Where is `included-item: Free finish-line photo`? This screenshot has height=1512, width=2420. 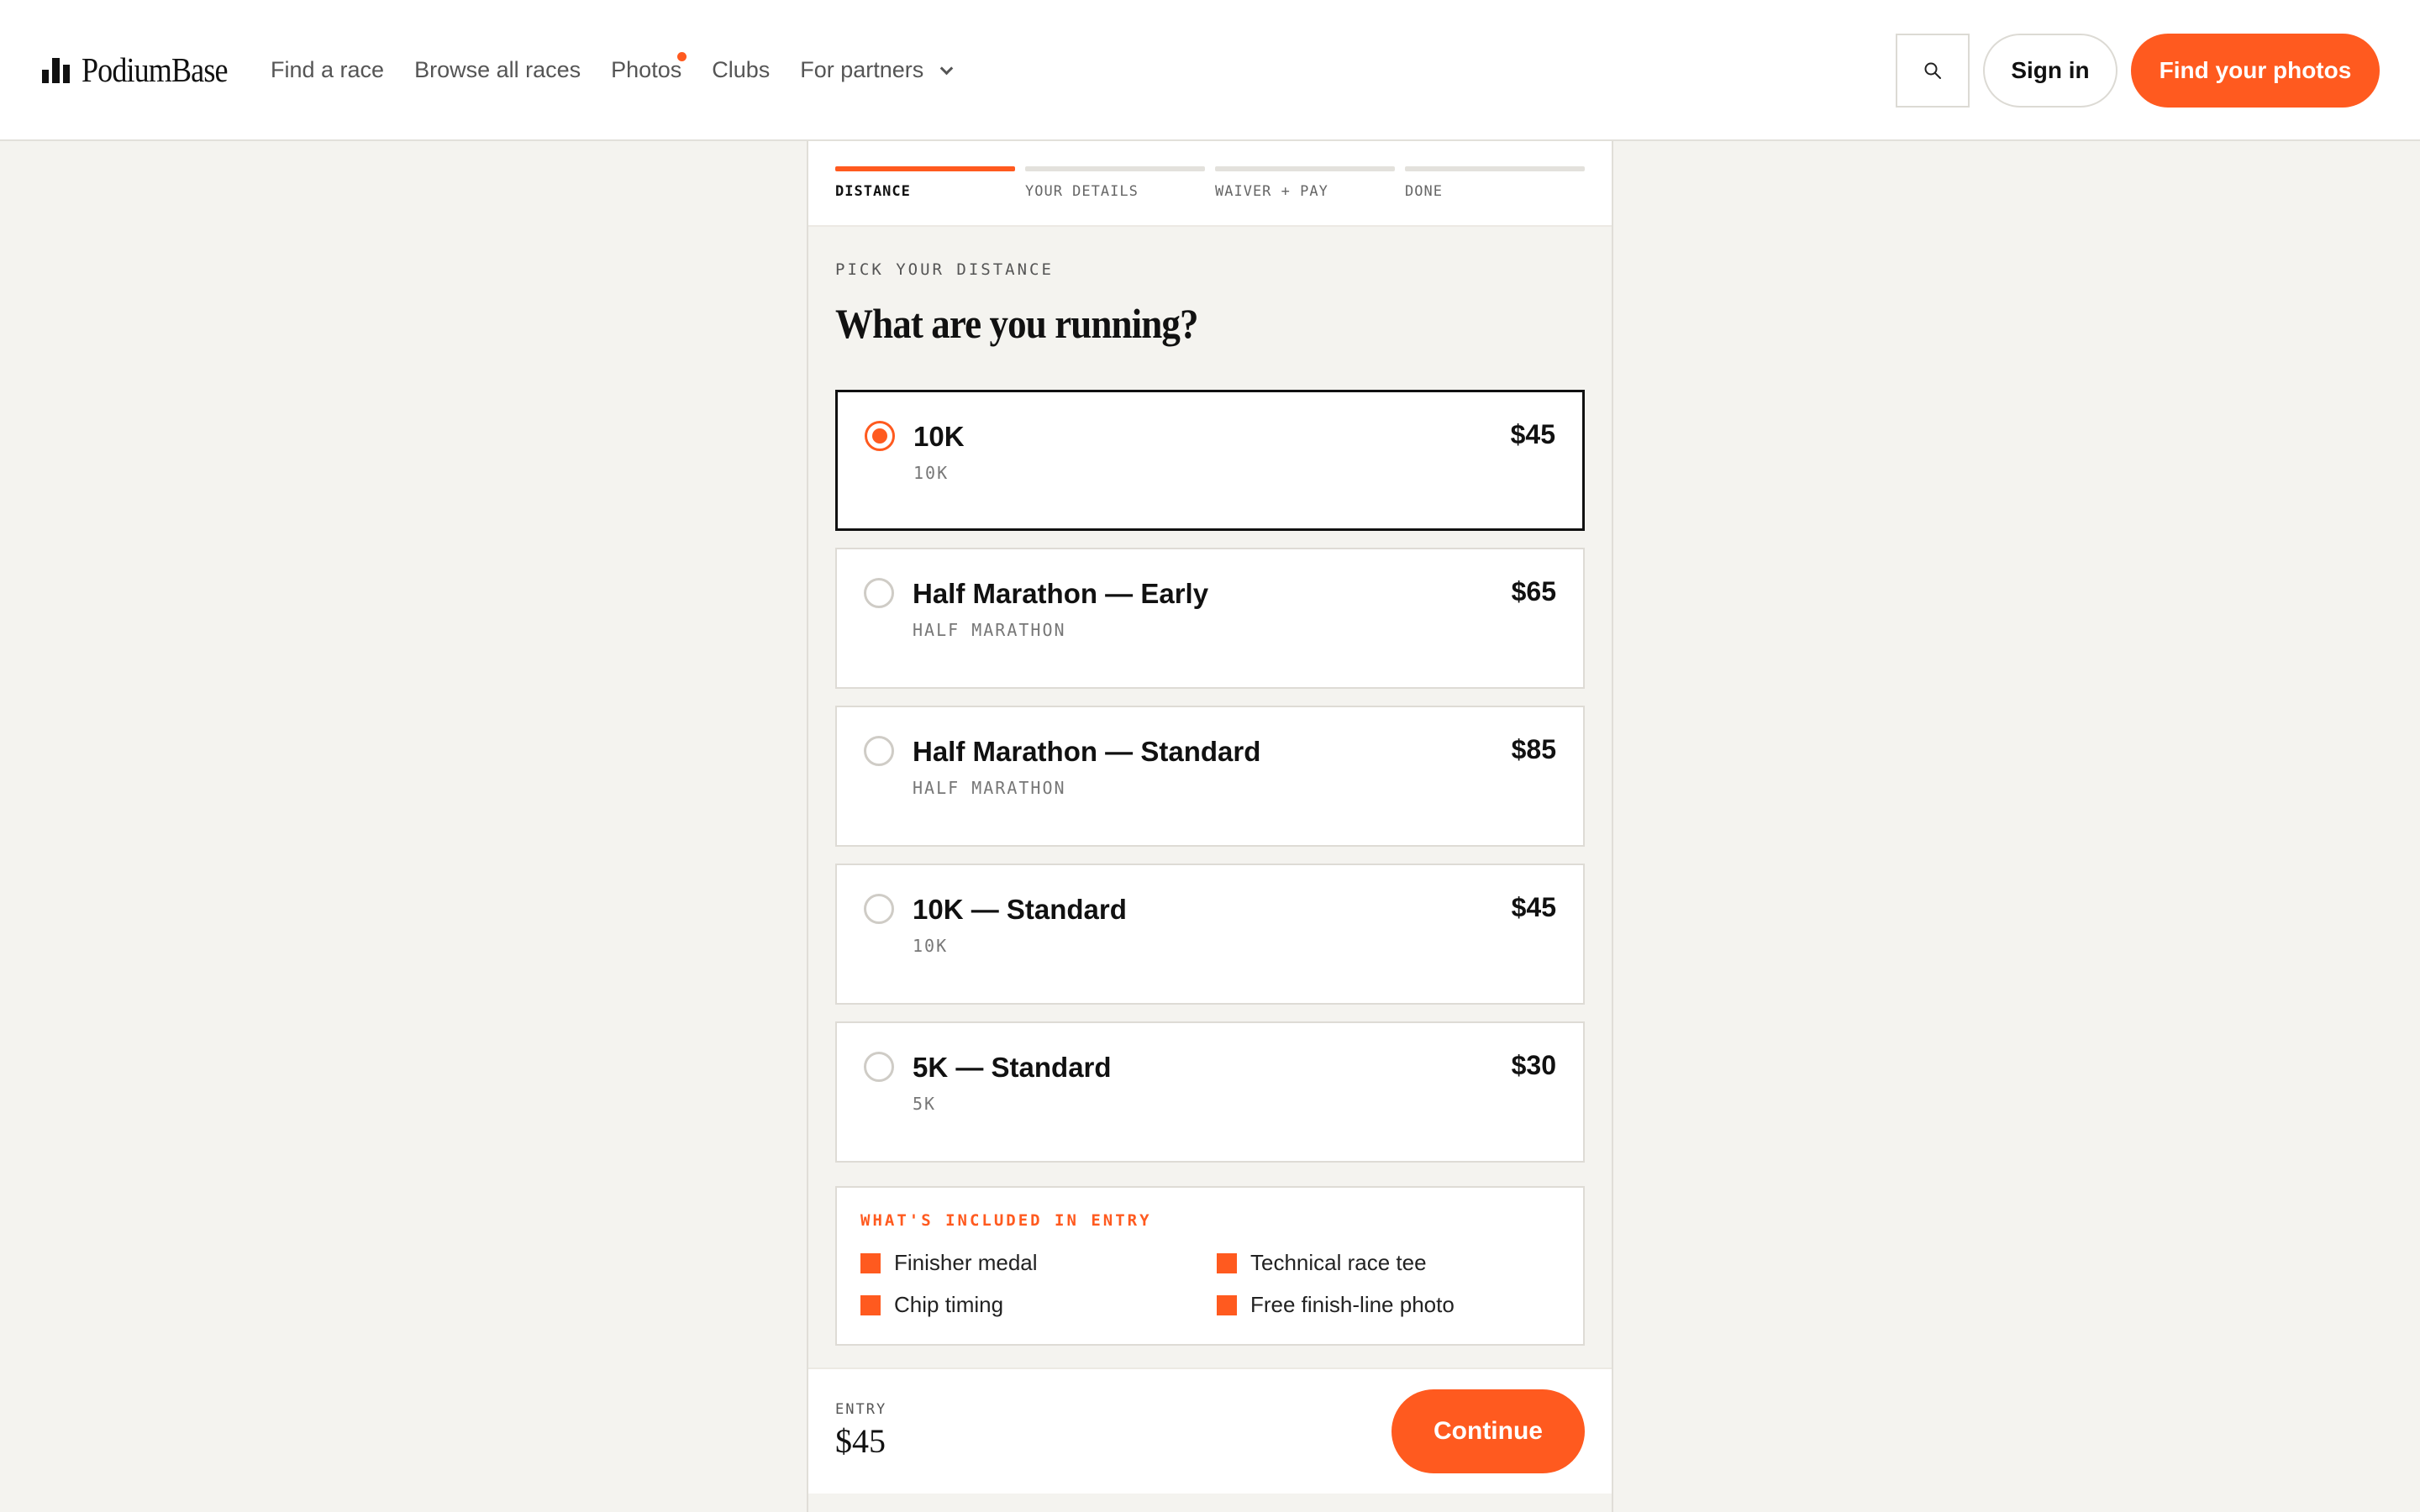
included-item: Free finish-line photo is located at coordinates (1336, 1305).